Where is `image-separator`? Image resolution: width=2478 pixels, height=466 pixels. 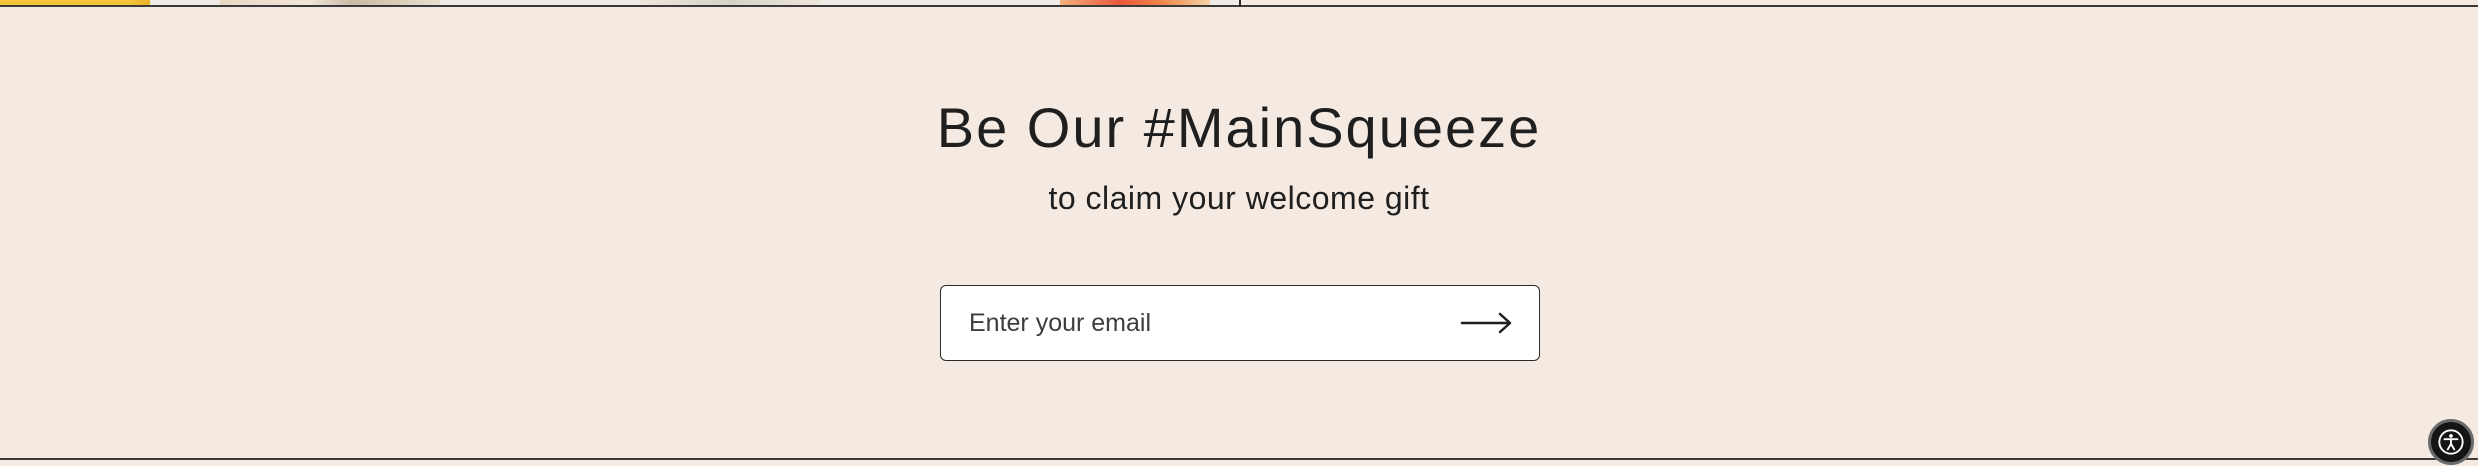 image-separator is located at coordinates (1240, 3).